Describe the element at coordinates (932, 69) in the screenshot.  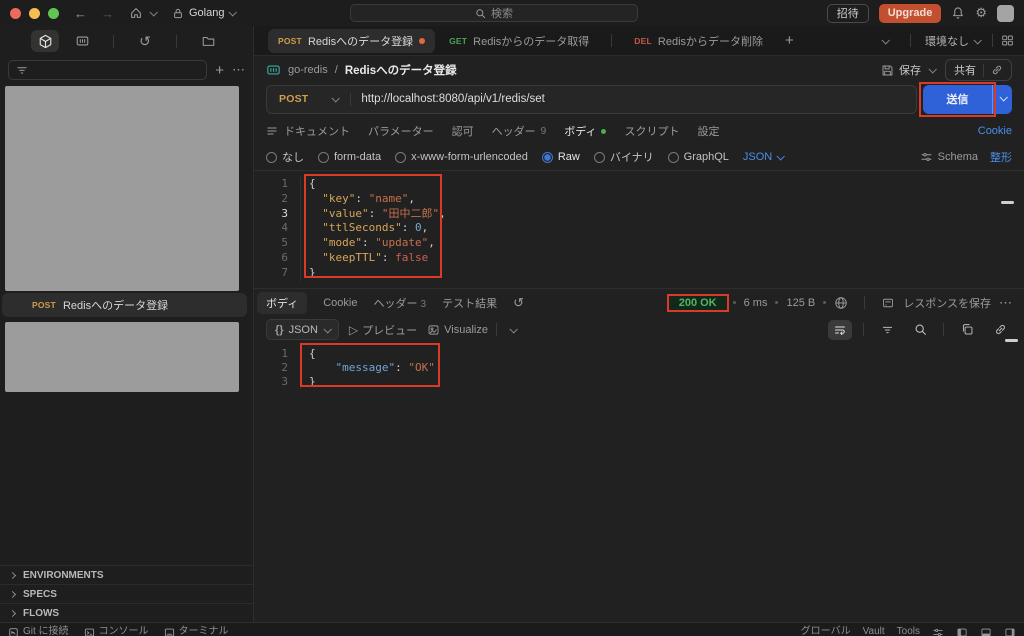
I see `save-options-chevron-icon` at that location.